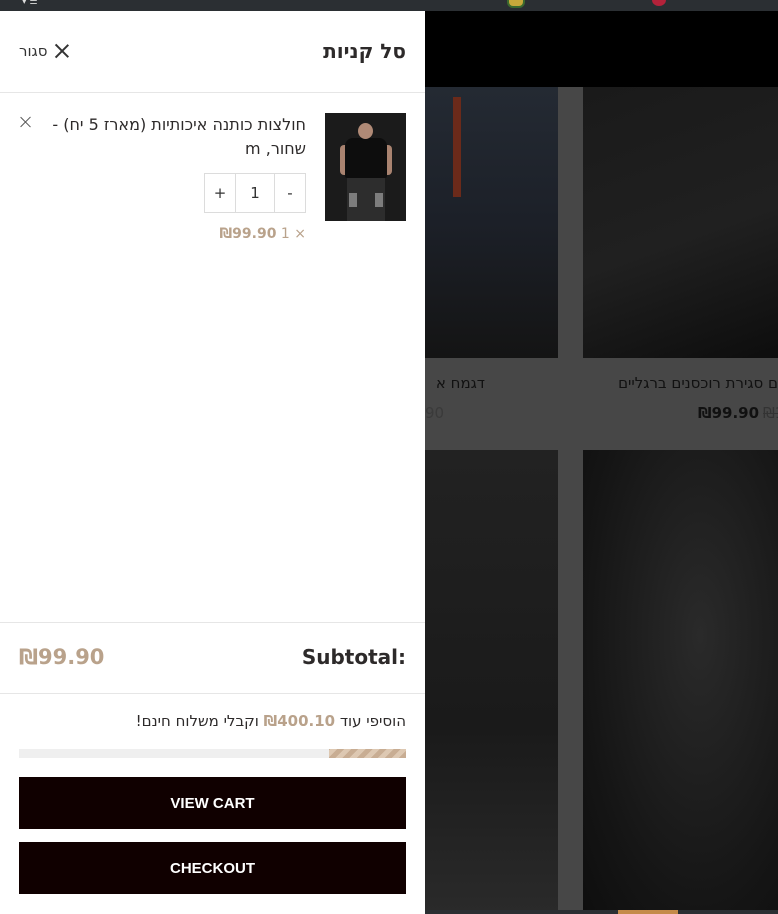 Image resolution: width=778 pixels, height=914 pixels. I want to click on quantity-stepper: + 1 -, so click(255, 193).